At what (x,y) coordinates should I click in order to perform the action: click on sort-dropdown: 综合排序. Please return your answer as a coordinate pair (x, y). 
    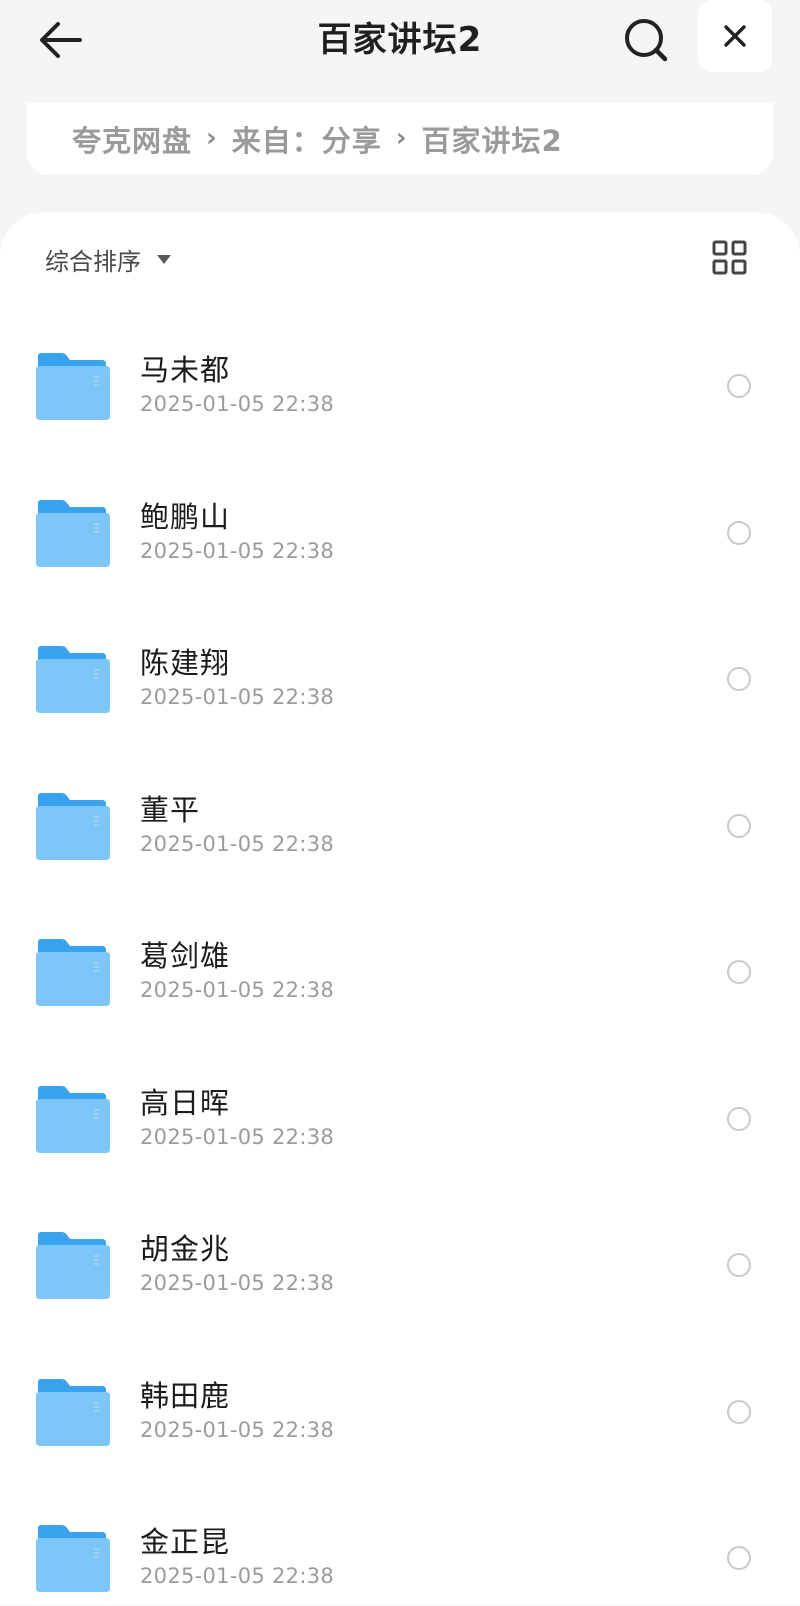
    Looking at the image, I should click on (108, 259).